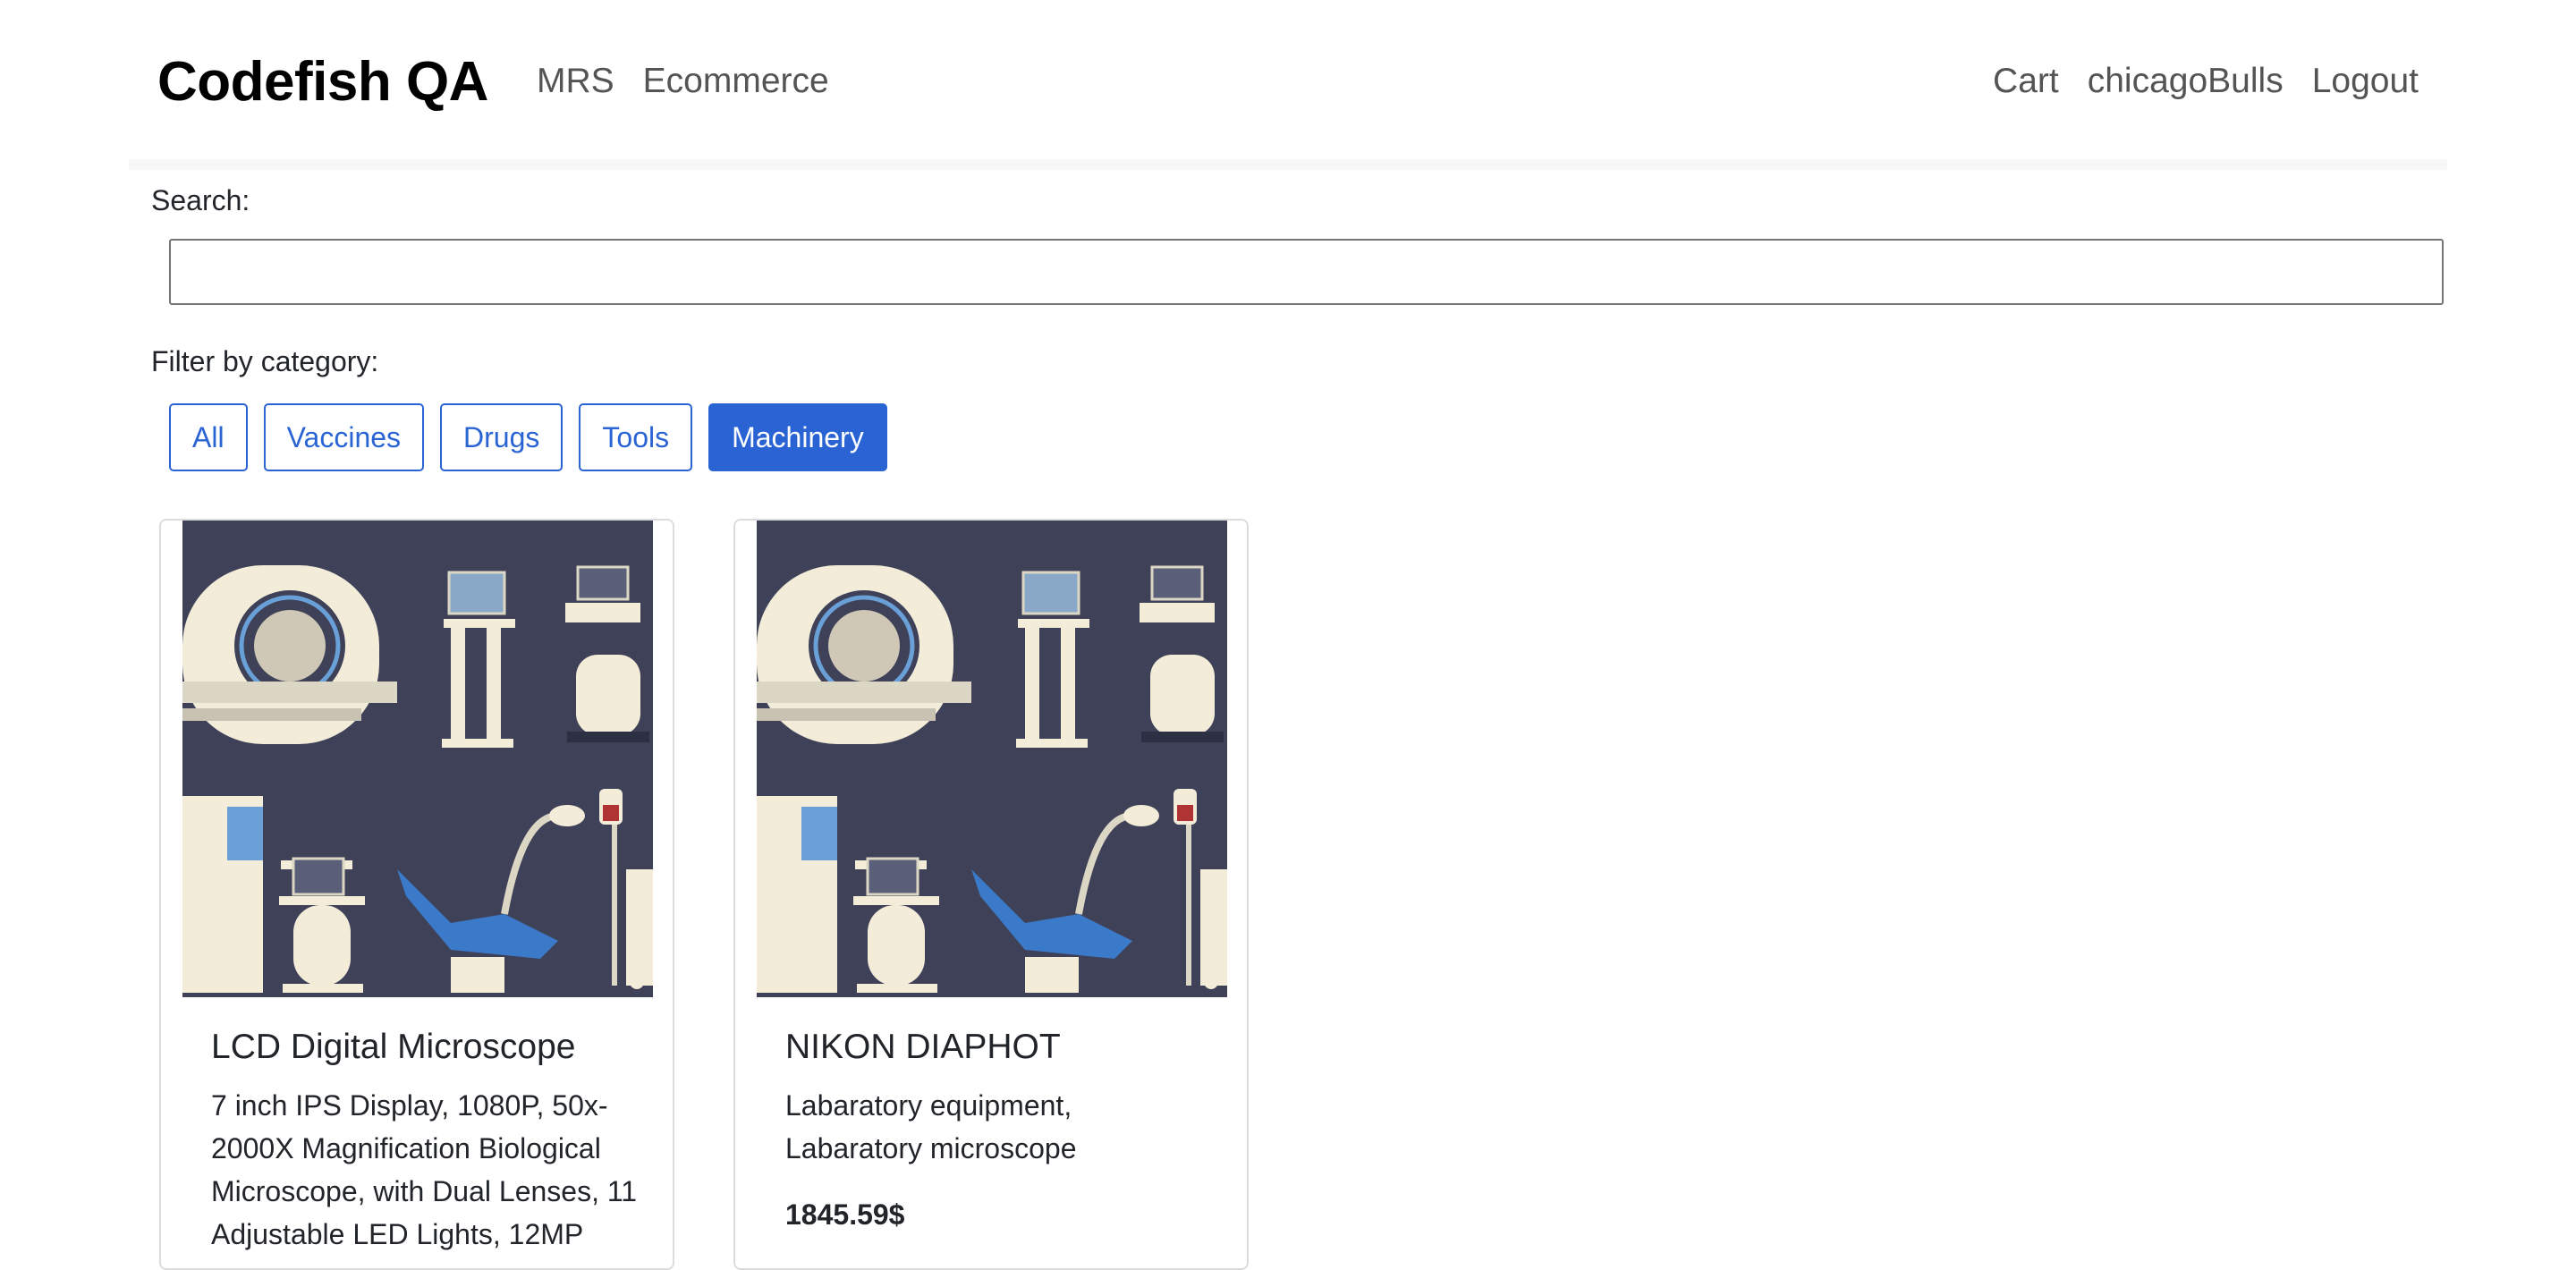 The height and width of the screenshot is (1270, 2576). I want to click on filter-drugs-button: Drugs, so click(502, 437).